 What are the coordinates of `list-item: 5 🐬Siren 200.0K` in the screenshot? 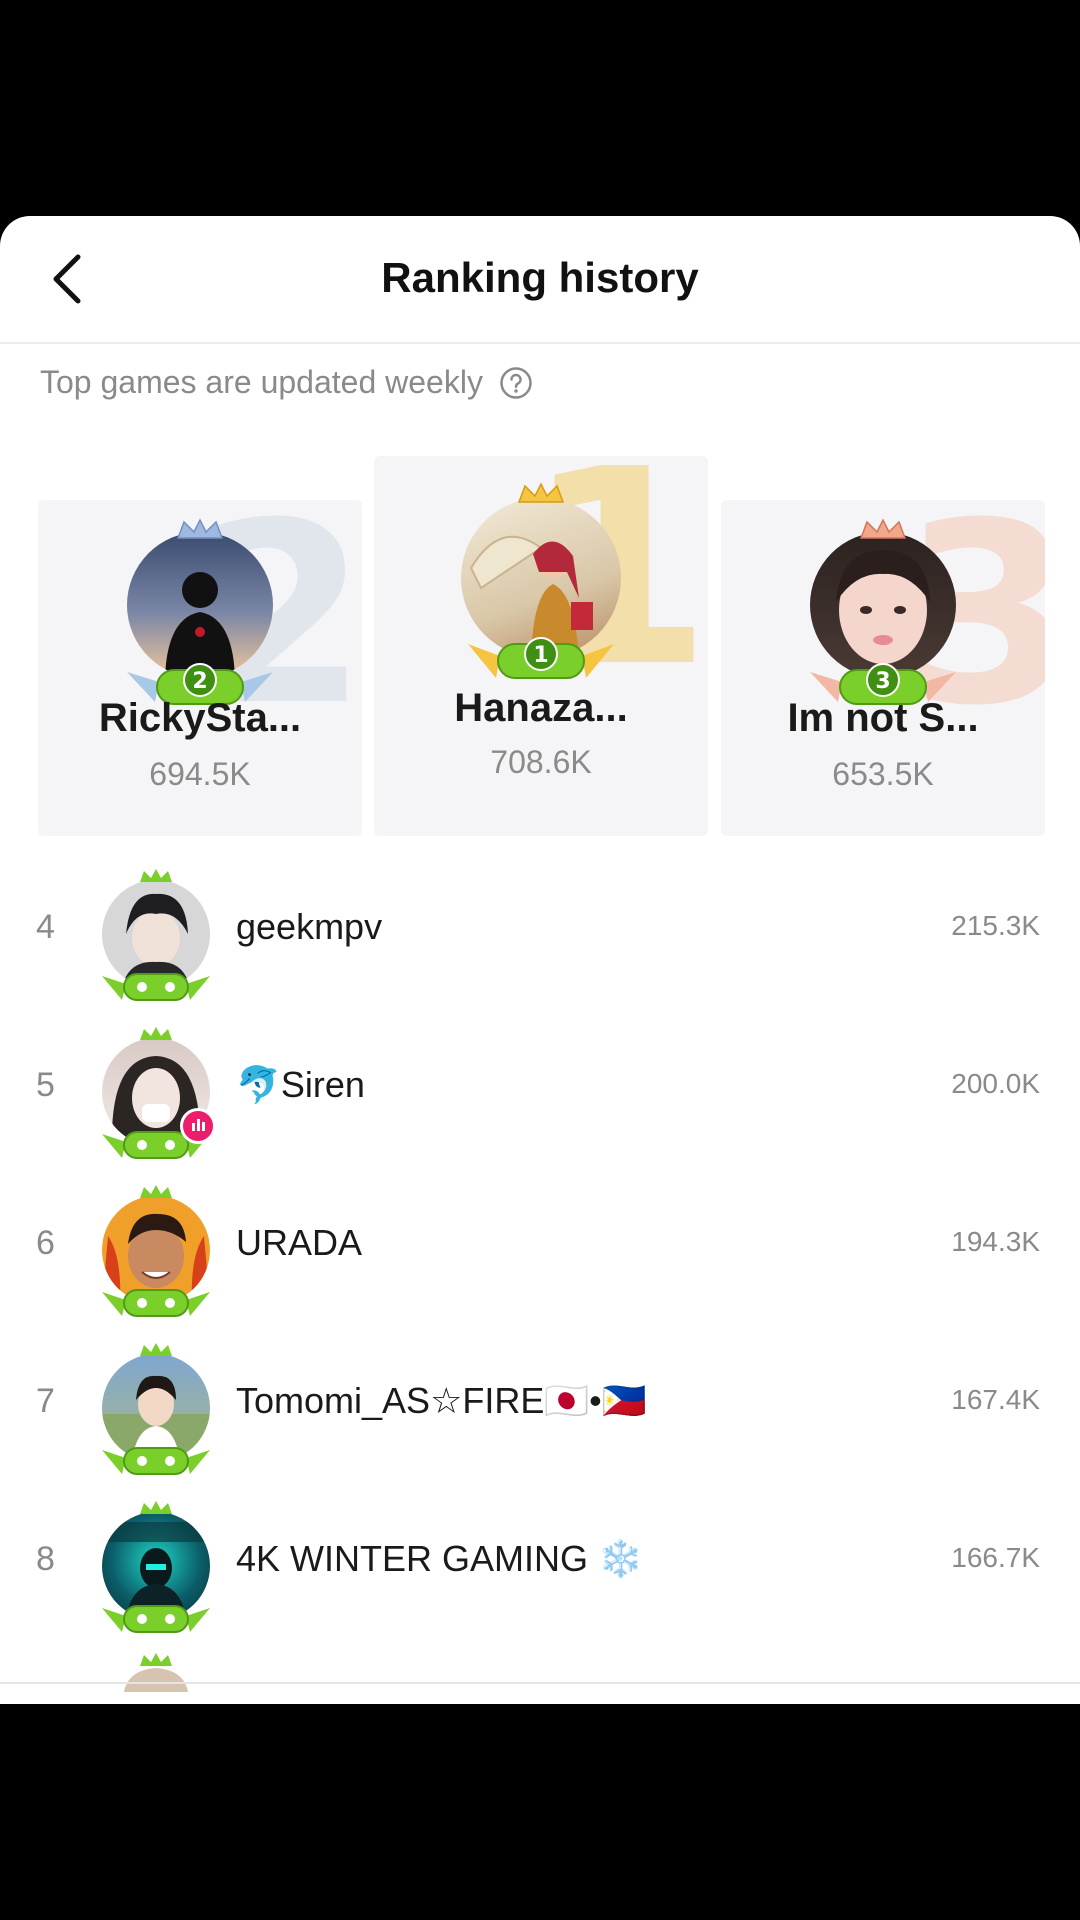 It's located at (540, 1093).